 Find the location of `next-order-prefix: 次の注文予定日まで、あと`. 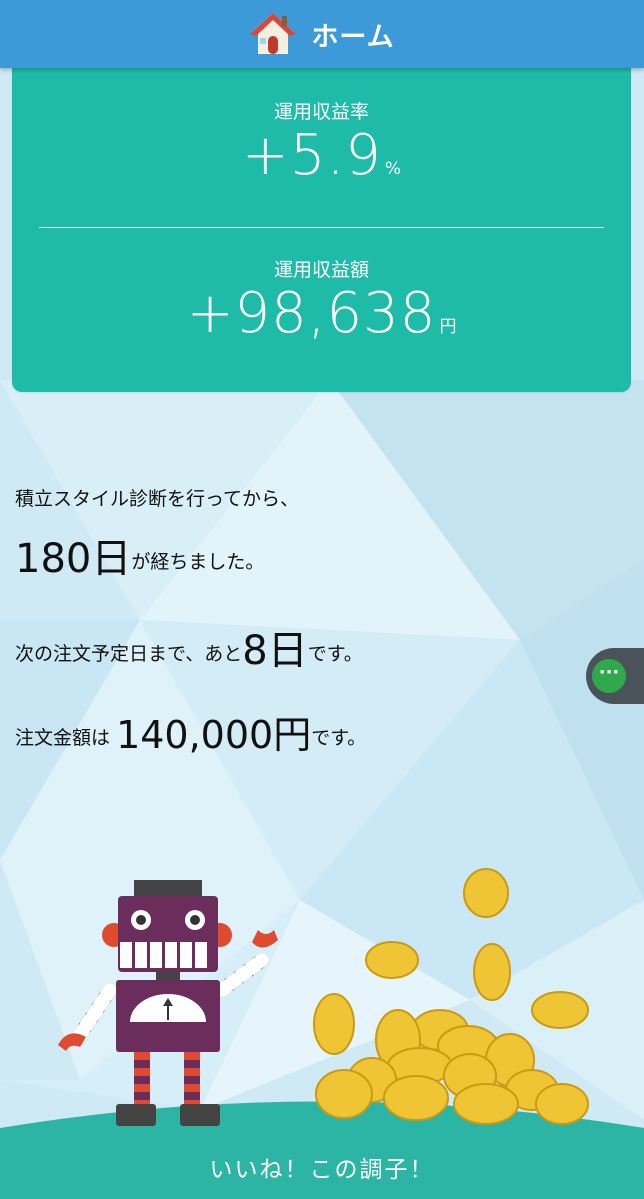

next-order-prefix: 次の注文予定日まで、あと is located at coordinates (129, 654).